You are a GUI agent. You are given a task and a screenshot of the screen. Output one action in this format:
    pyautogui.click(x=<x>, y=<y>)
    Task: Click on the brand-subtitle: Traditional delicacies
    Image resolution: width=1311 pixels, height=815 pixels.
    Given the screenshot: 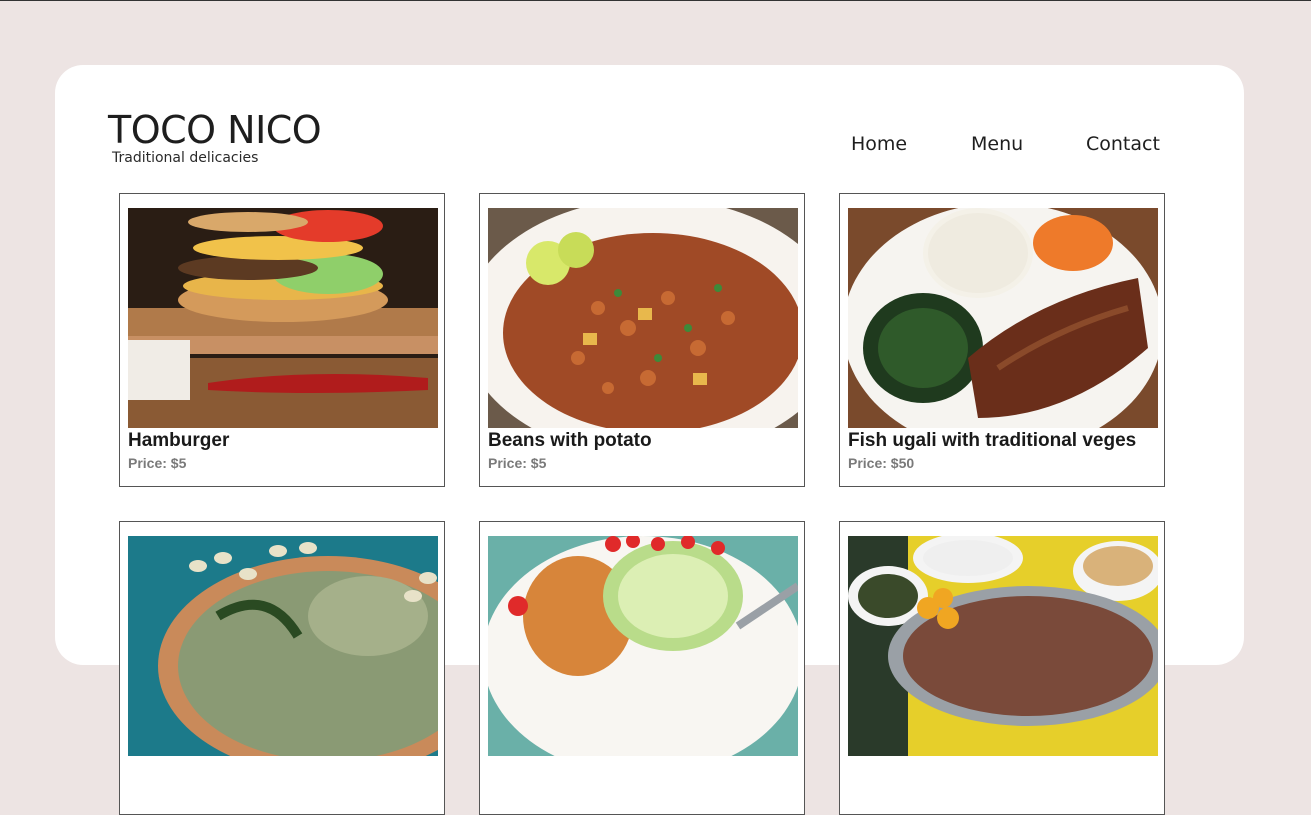 What is the action you would take?
    pyautogui.click(x=185, y=158)
    